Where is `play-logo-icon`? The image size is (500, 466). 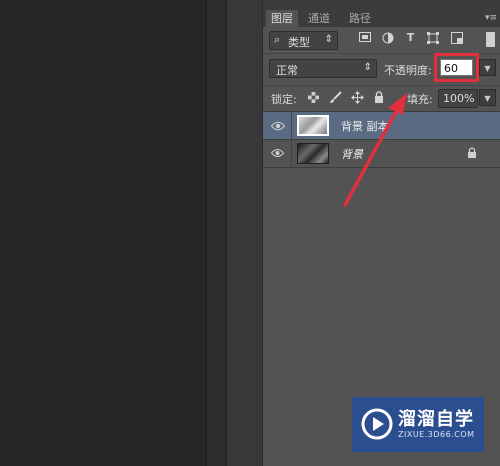
play-logo-icon is located at coordinates (377, 424).